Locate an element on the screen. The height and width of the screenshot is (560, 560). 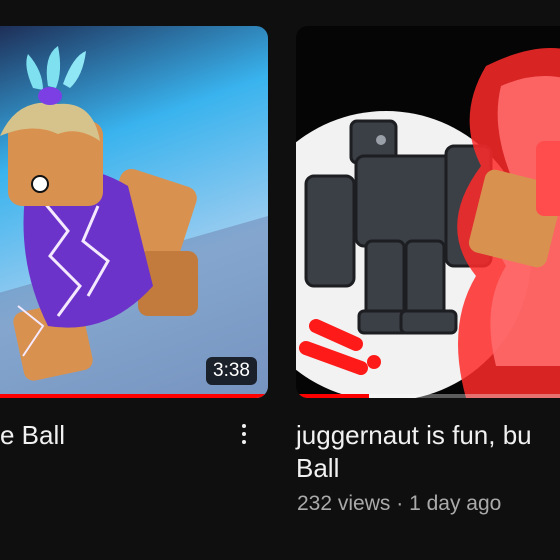
video-title: juggernaut is fun, bu Ball is located at coordinates (414, 452).